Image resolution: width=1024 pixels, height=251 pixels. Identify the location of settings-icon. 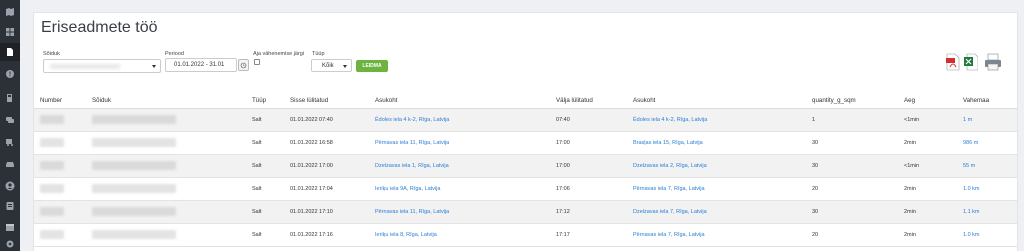
(10, 244).